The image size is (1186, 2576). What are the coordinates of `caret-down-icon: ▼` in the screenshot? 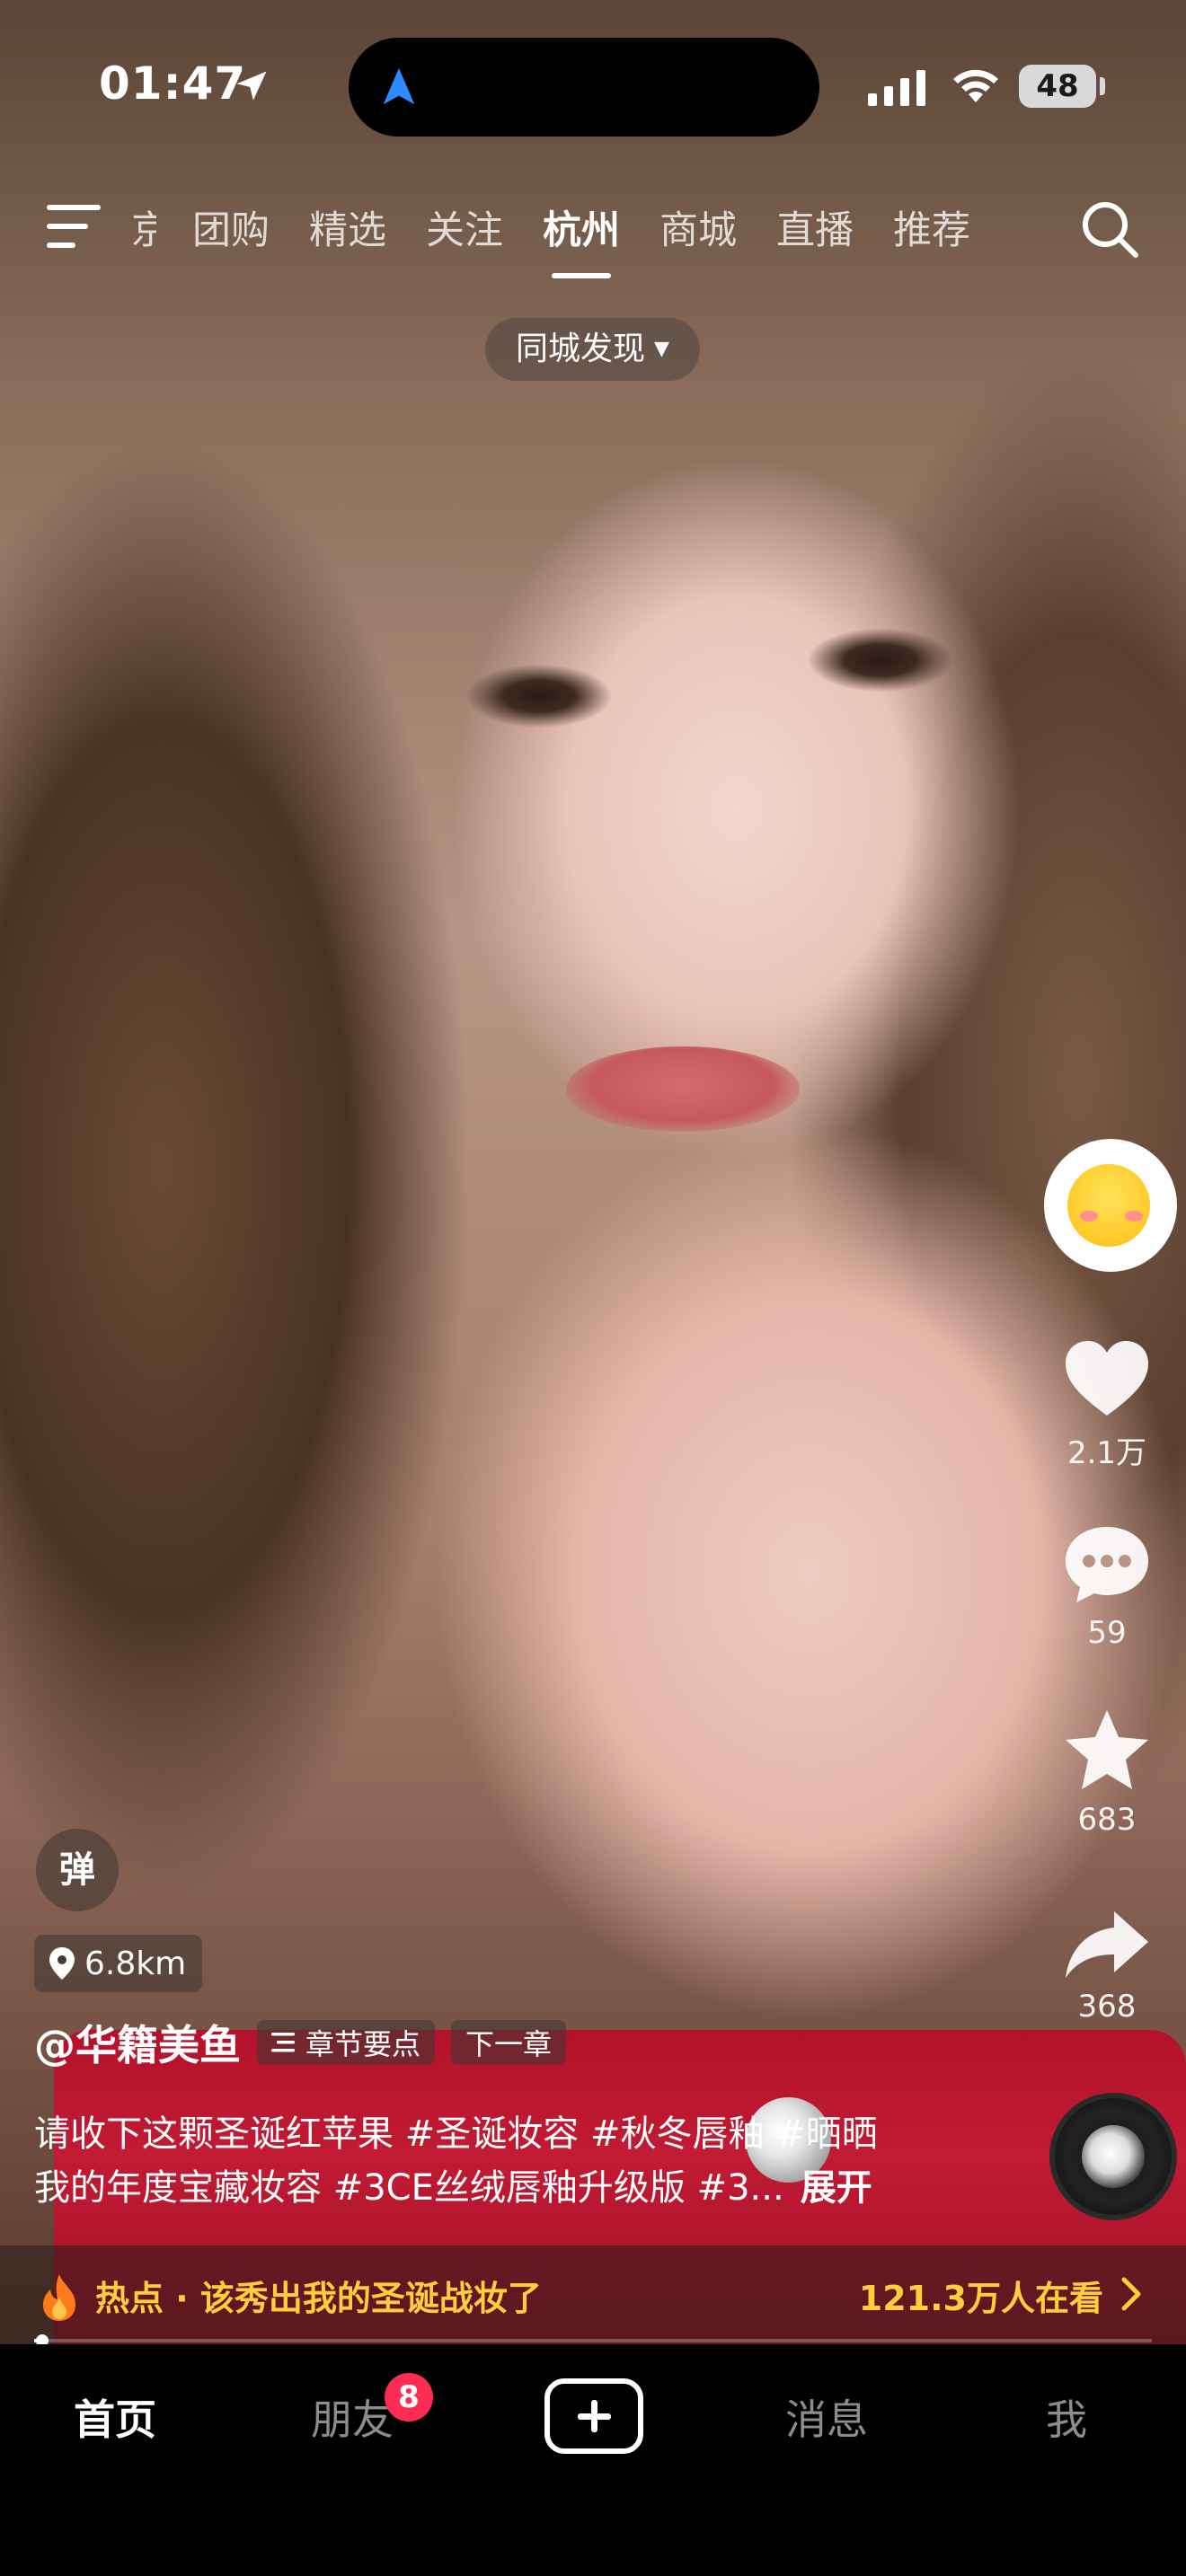 It's located at (661, 349).